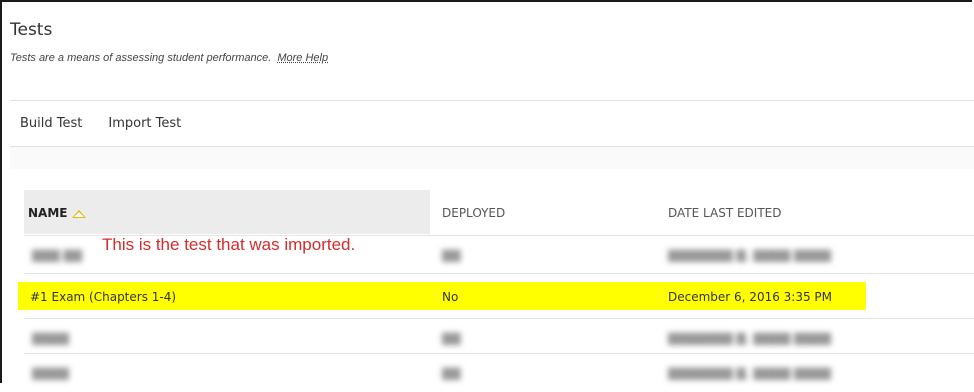  What do you see at coordinates (229, 244) in the screenshot?
I see `annotation-callout: This is the test that was imported.` at bounding box center [229, 244].